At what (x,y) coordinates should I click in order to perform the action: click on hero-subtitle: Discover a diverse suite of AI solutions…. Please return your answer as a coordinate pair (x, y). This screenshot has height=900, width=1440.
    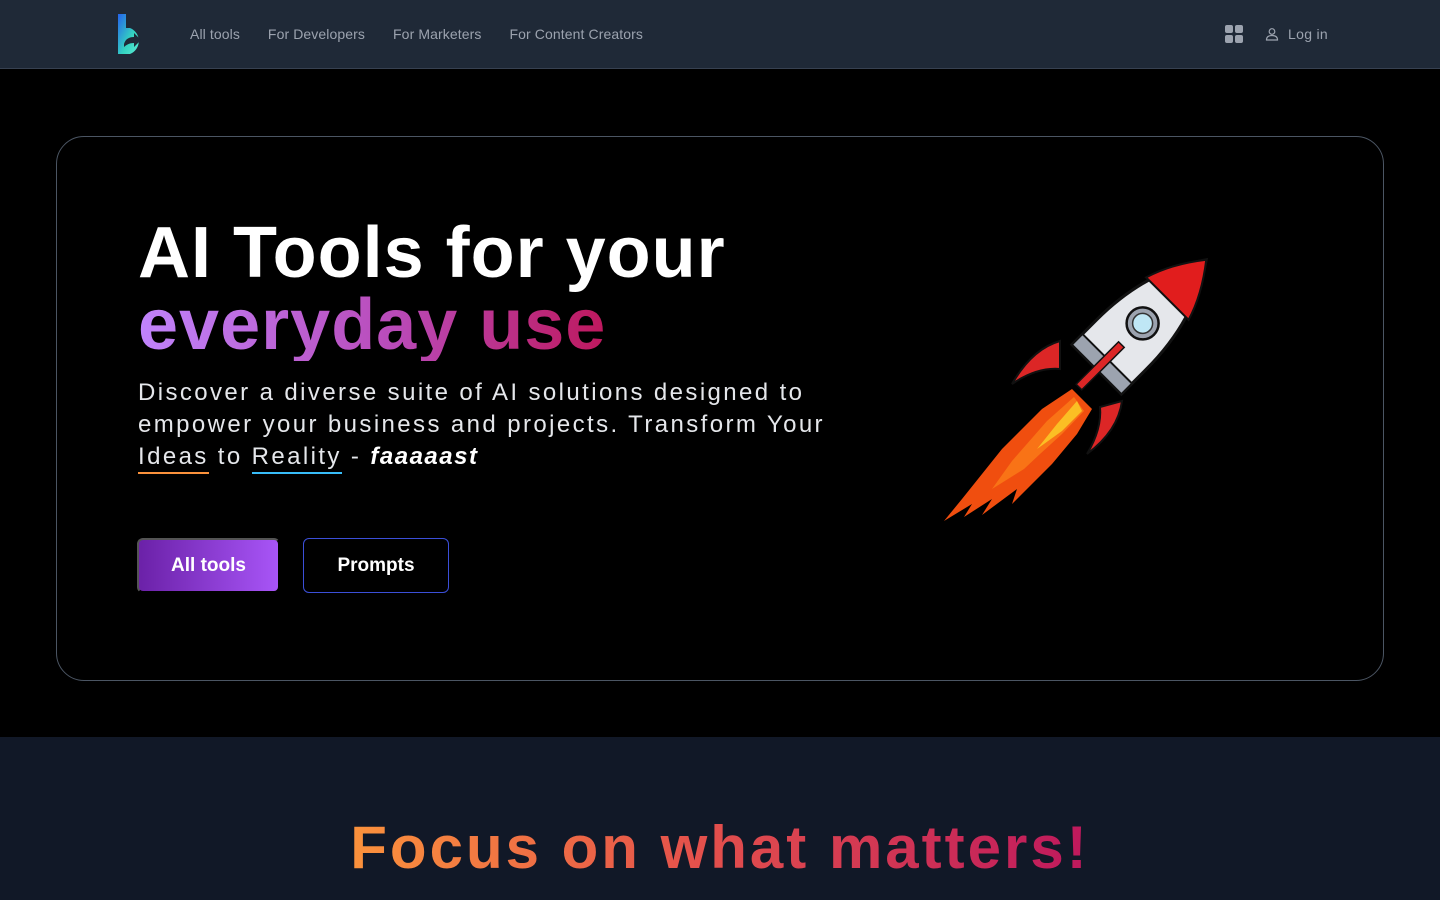
    Looking at the image, I should click on (518, 425).